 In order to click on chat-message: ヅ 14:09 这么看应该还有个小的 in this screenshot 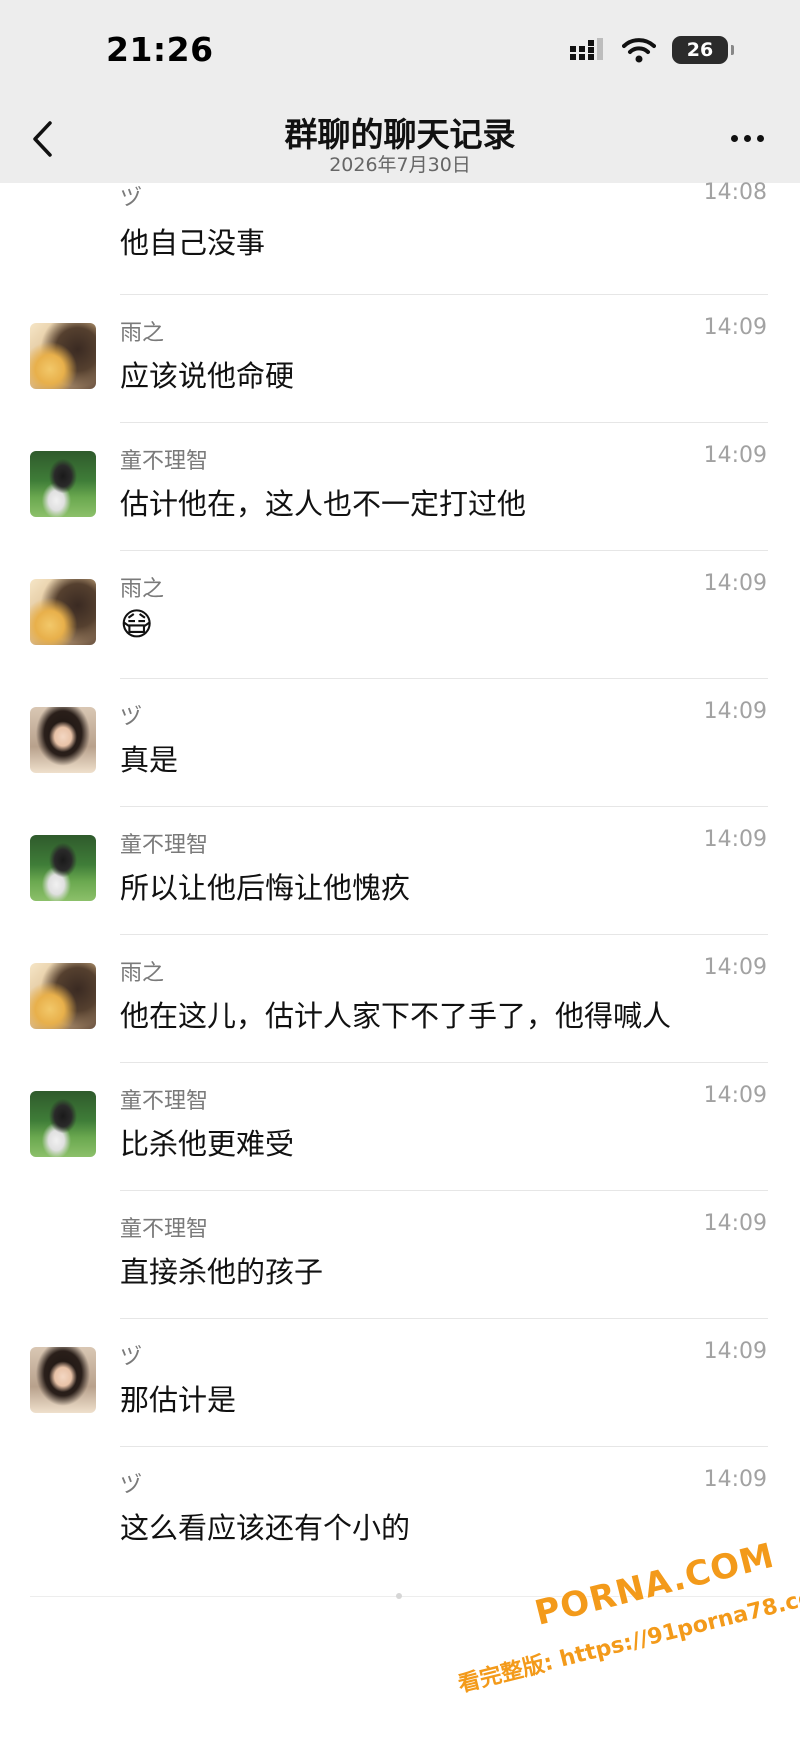, I will do `click(400, 1511)`.